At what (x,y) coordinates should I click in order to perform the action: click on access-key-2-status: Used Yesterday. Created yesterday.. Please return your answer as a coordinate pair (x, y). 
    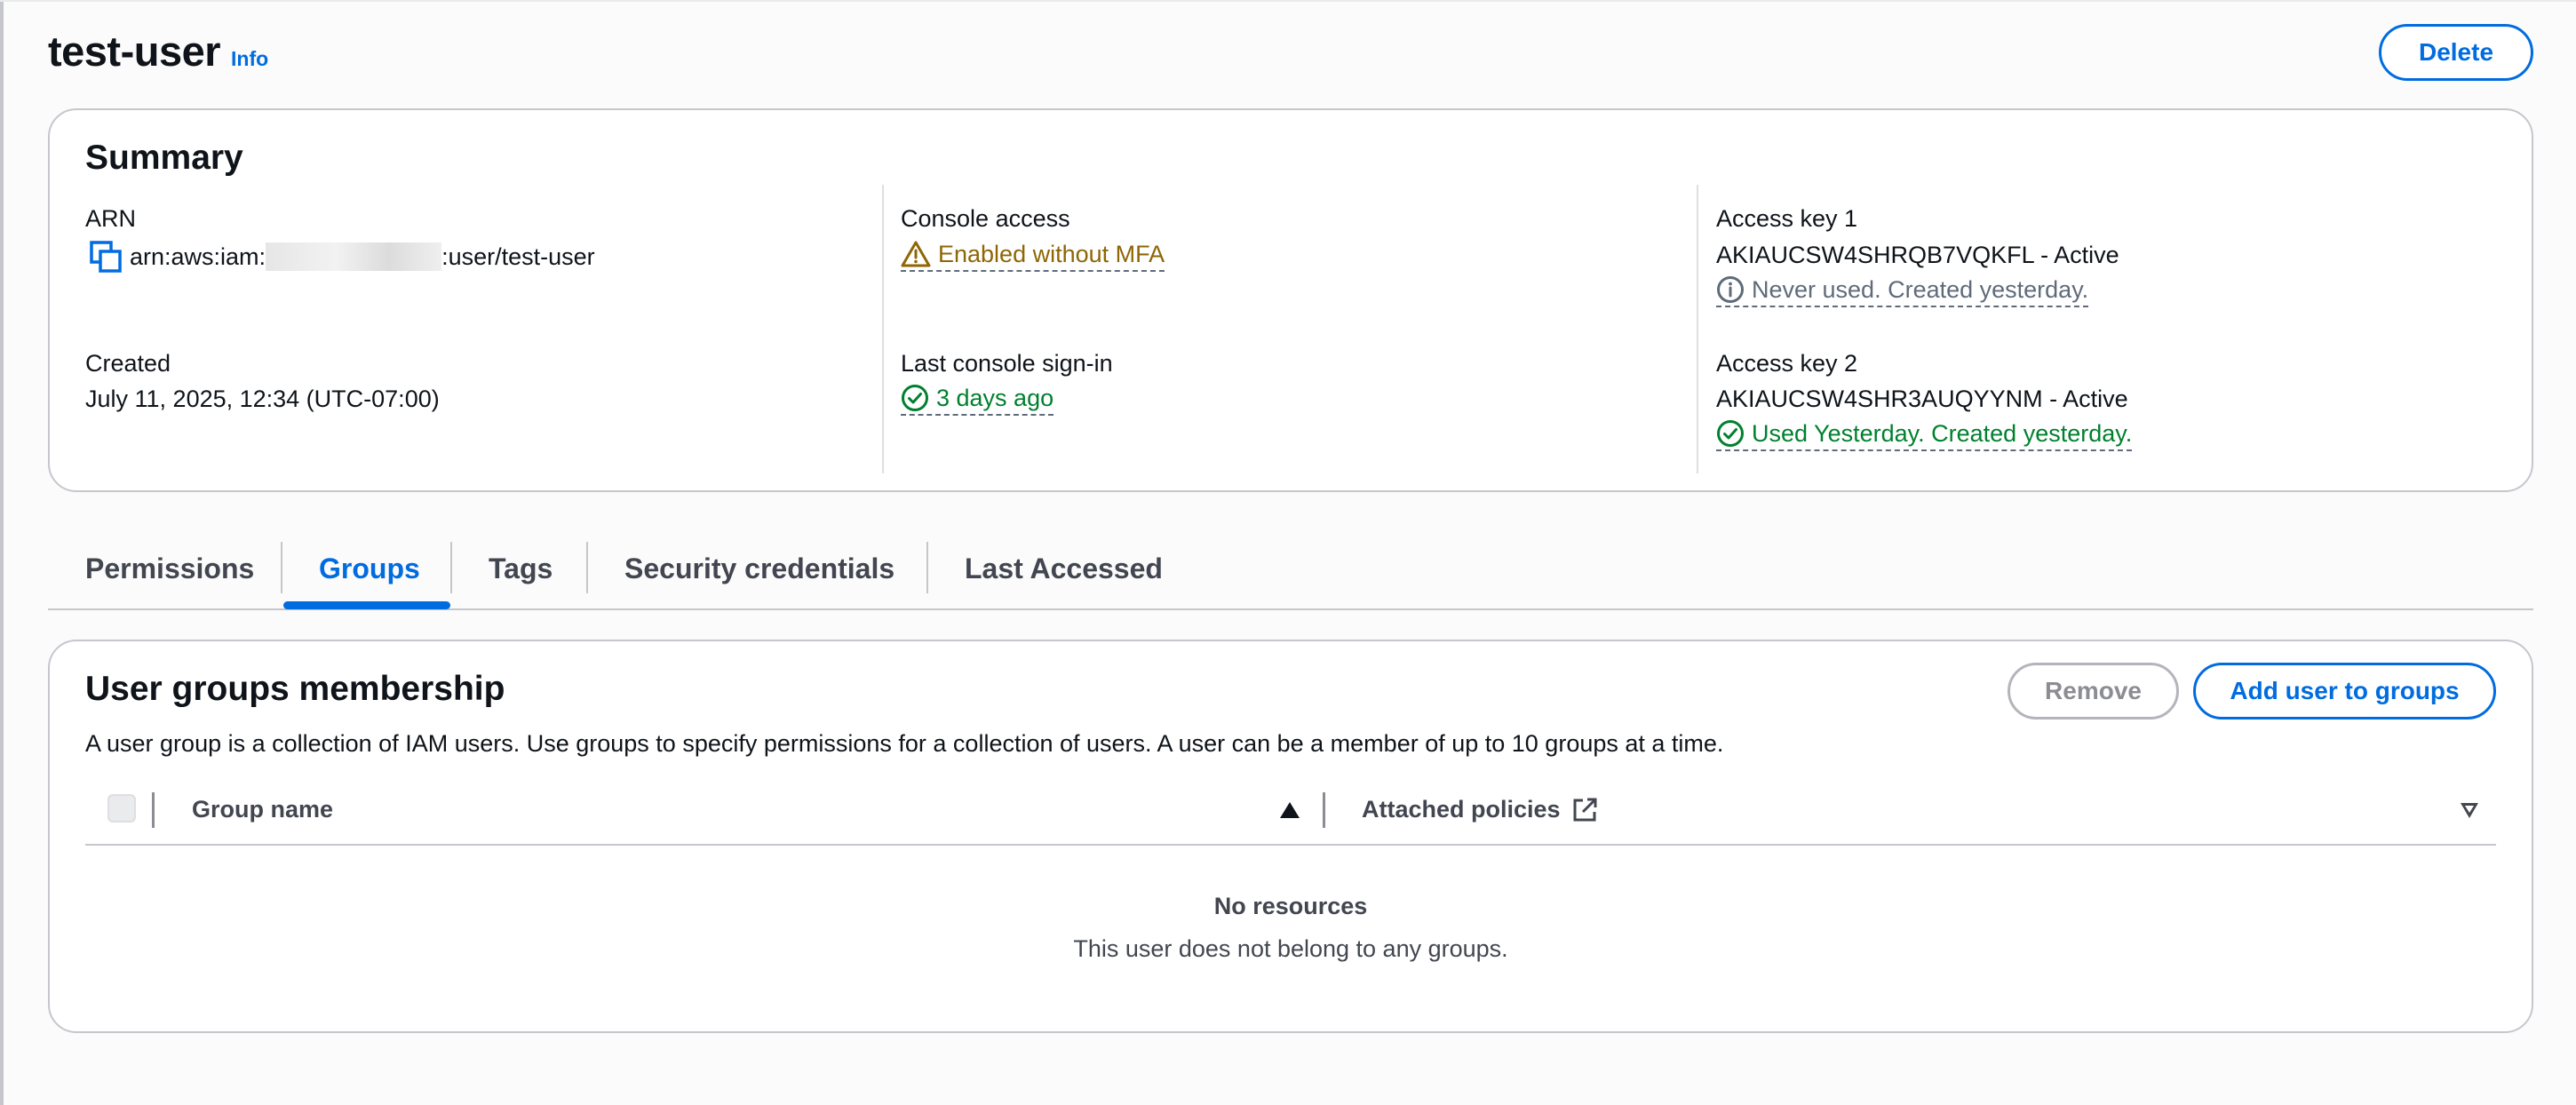
    Looking at the image, I should click on (1924, 435).